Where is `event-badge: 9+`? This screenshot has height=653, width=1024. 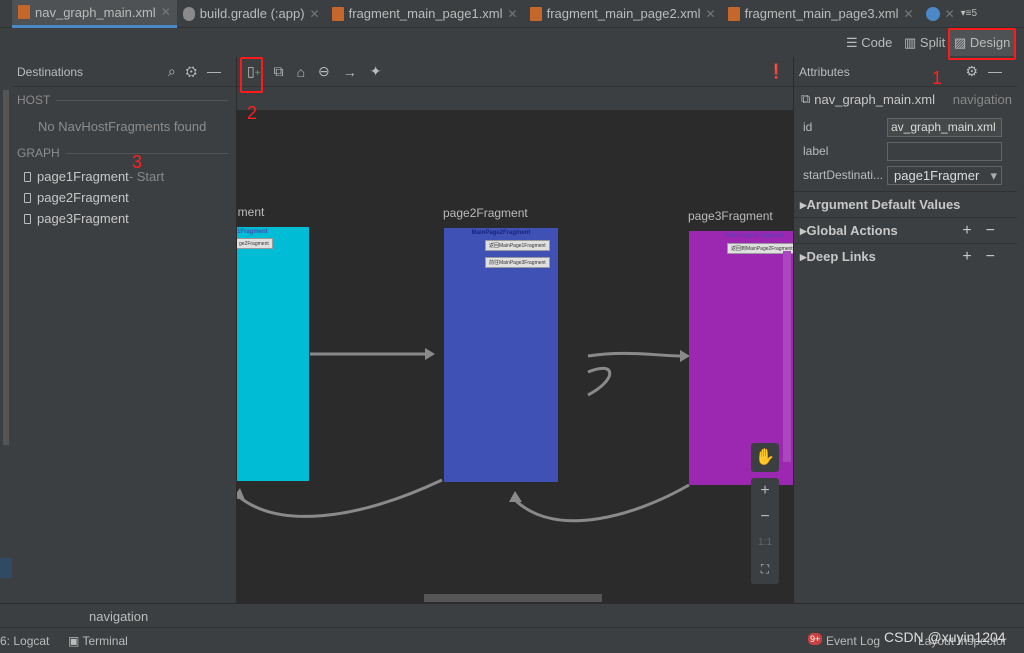
event-badge: 9+ is located at coordinates (815, 639).